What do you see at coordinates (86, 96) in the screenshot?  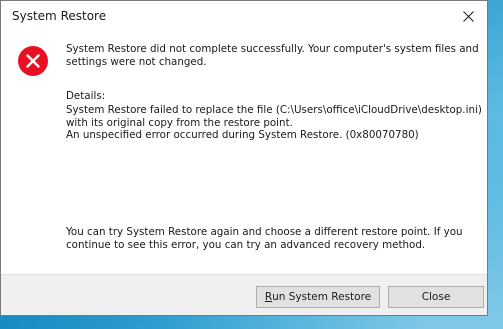 I see `details-label: Details:` at bounding box center [86, 96].